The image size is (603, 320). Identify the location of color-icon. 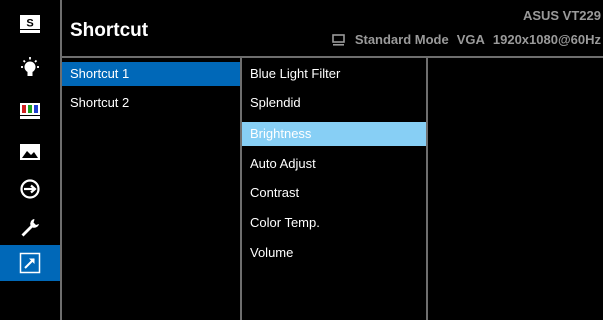
(30, 111).